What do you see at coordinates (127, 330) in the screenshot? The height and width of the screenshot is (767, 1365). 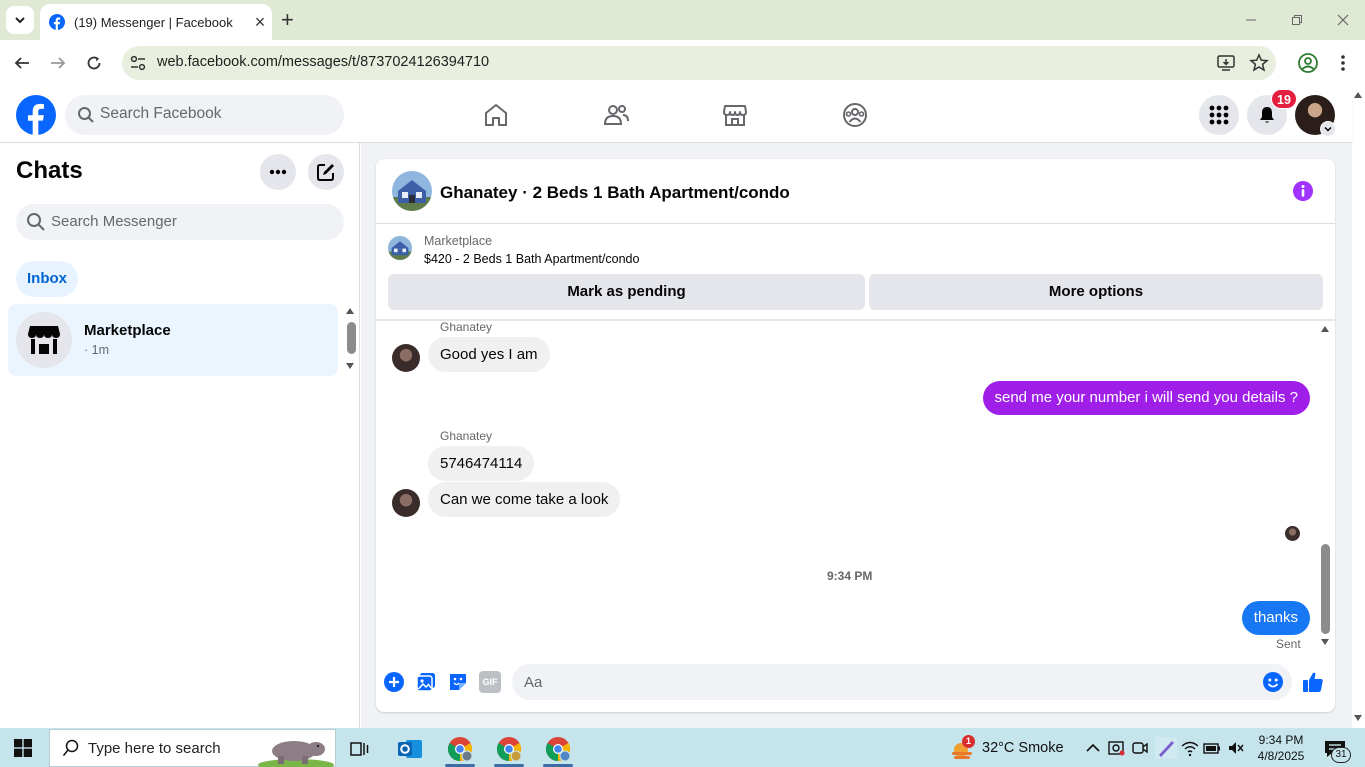 I see `chat-list-item-name: Marketplace` at bounding box center [127, 330].